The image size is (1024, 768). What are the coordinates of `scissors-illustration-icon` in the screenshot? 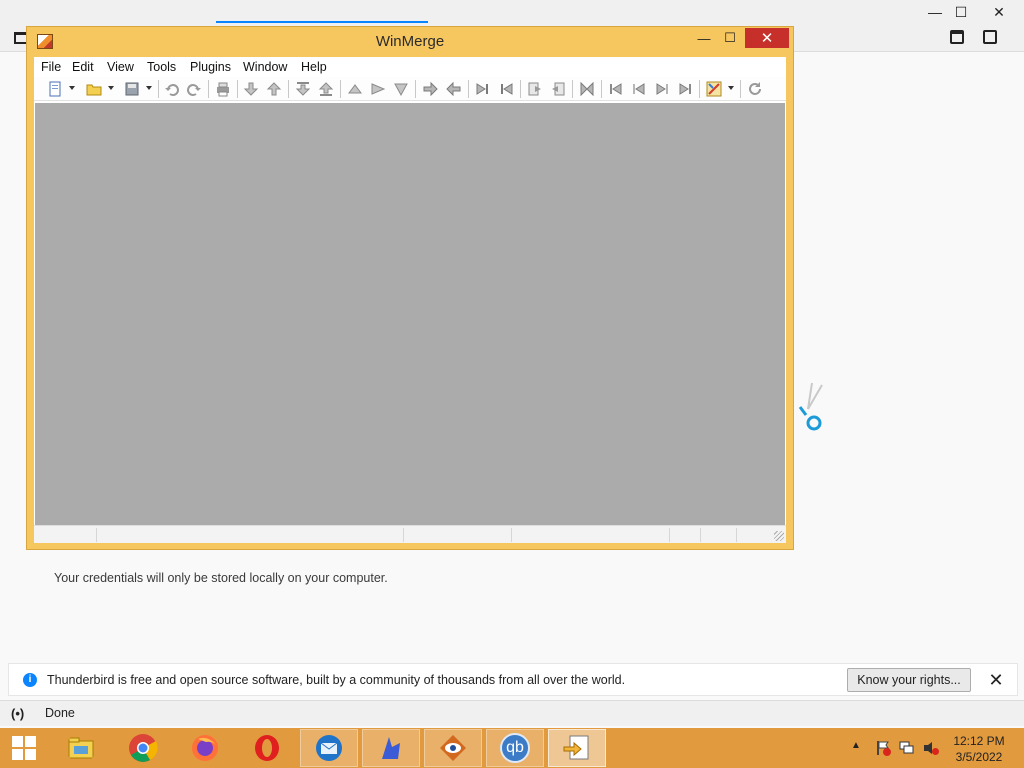 It's located at (810, 406).